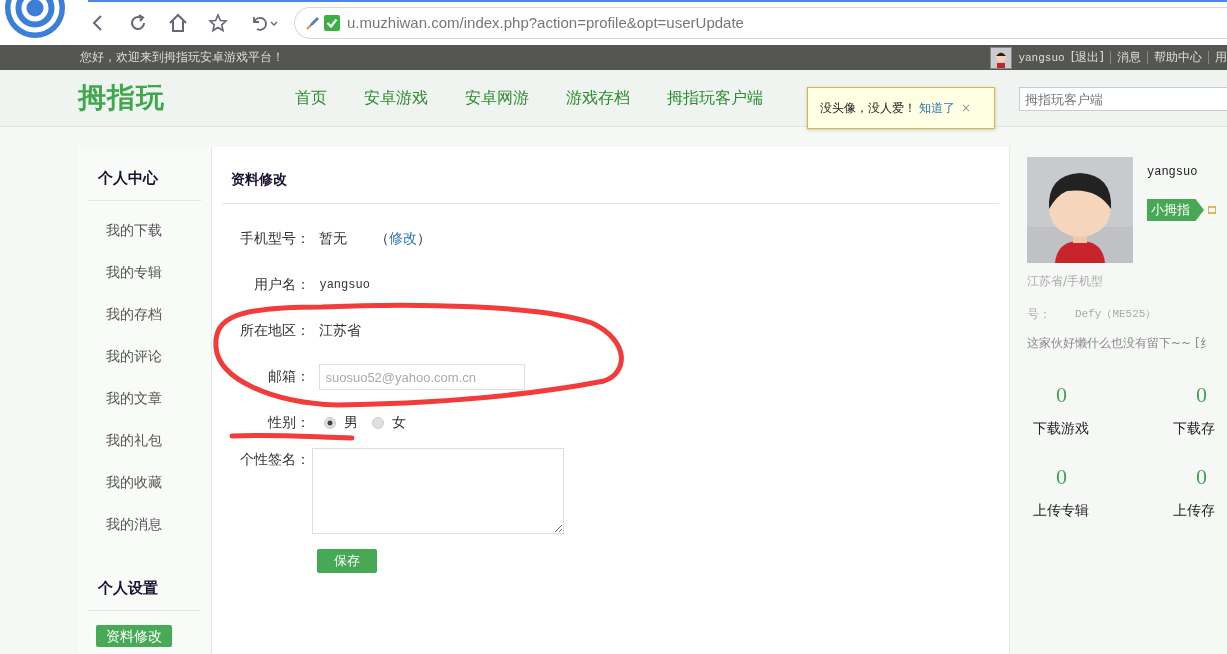 The height and width of the screenshot is (654, 1227). What do you see at coordinates (715, 98) in the screenshot?
I see `nav-link: 拇指玩客户端` at bounding box center [715, 98].